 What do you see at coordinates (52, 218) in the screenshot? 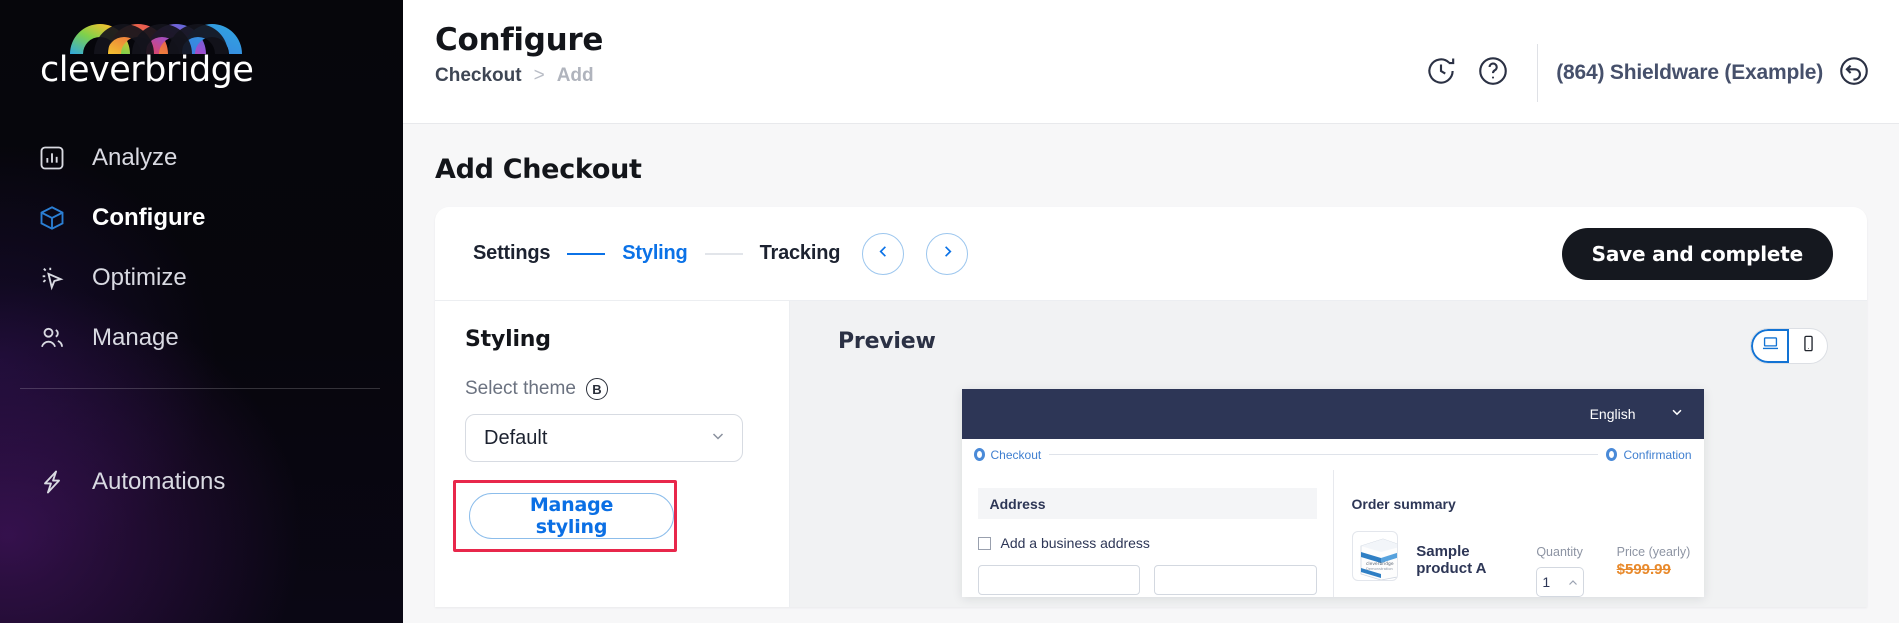
I see `cube-icon` at bounding box center [52, 218].